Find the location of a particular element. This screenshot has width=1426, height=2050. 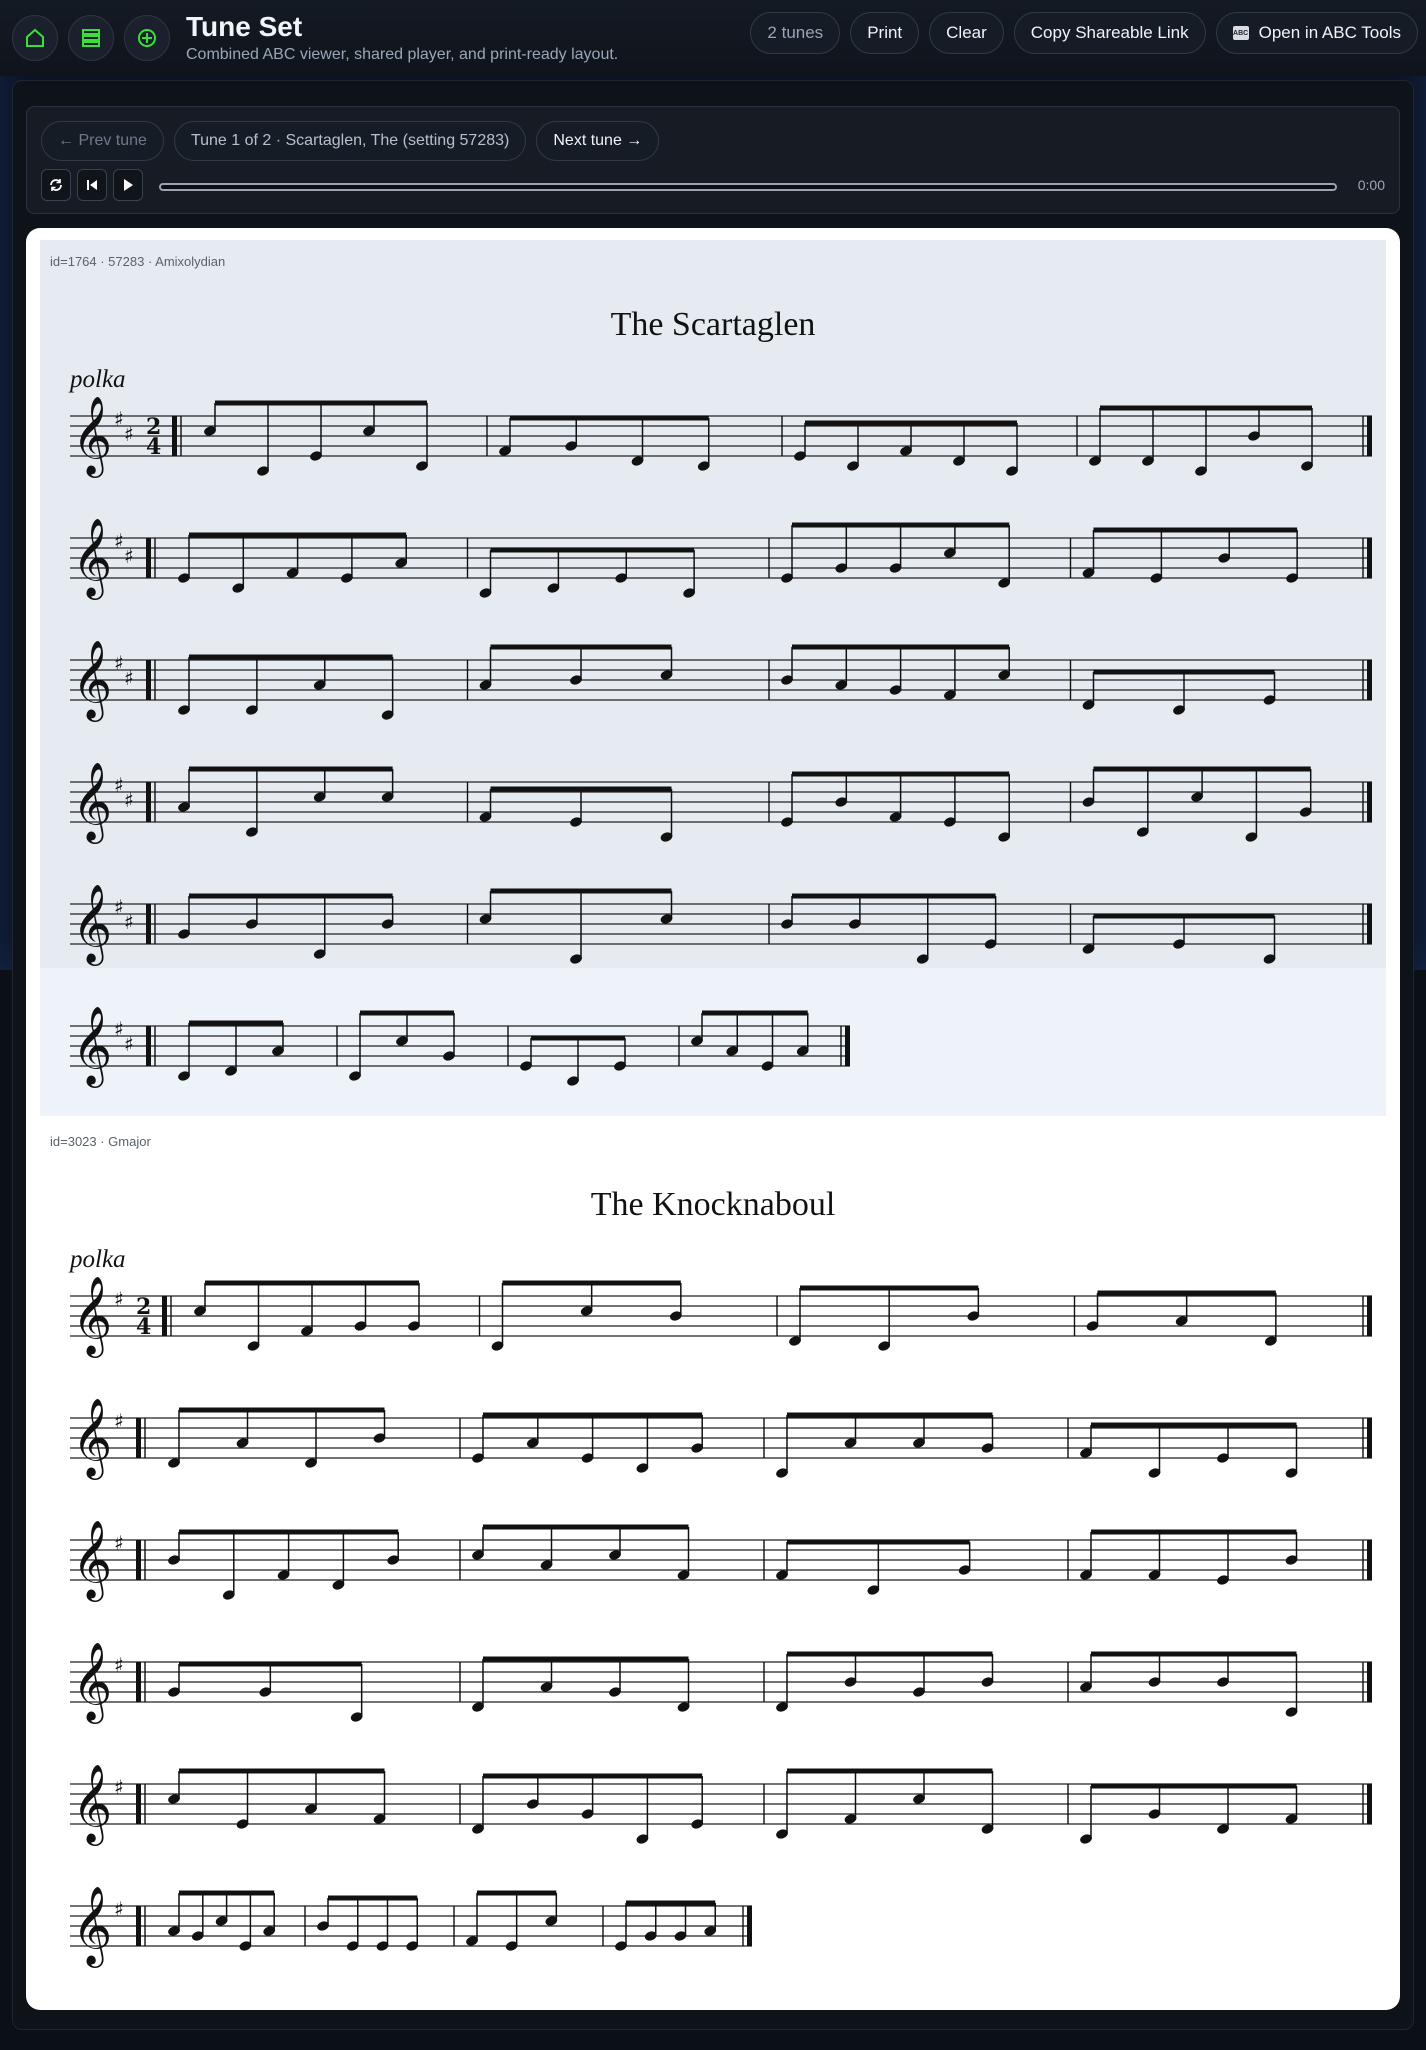

tune-2-meta: id=3023 · Gmajor is located at coordinates (100, 1141).